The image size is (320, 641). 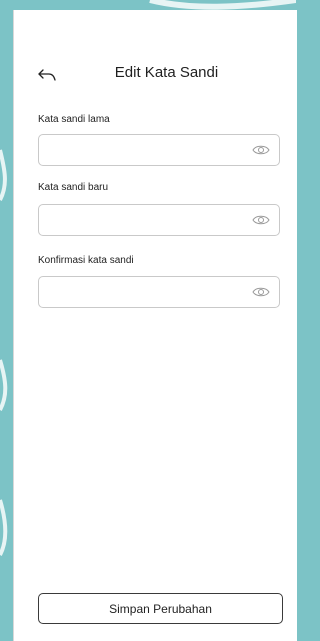 I want to click on confirm-password-input, so click(x=151, y=293).